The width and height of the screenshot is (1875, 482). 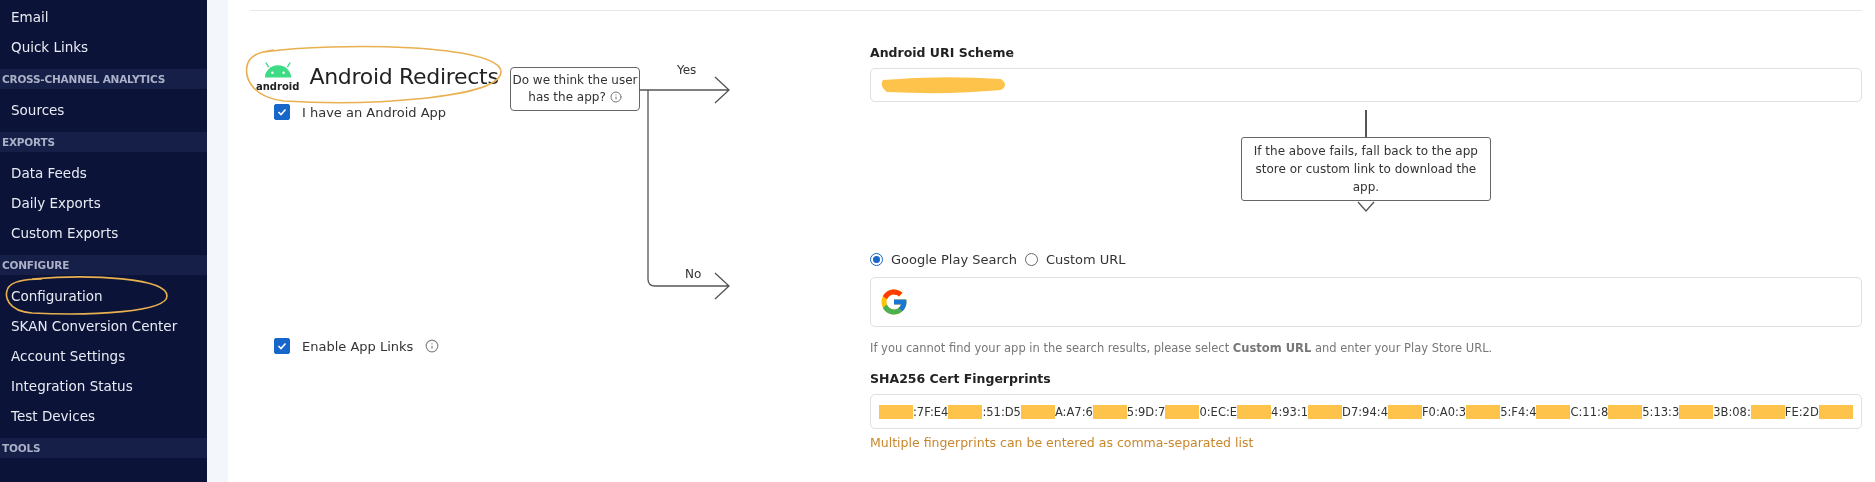 I want to click on sidebar-item: Test Devices, so click(x=103, y=416).